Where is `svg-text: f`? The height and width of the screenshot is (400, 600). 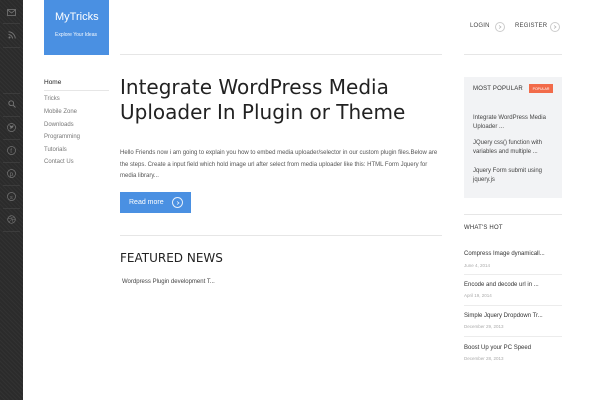 svg-text: f is located at coordinates (11, 152).